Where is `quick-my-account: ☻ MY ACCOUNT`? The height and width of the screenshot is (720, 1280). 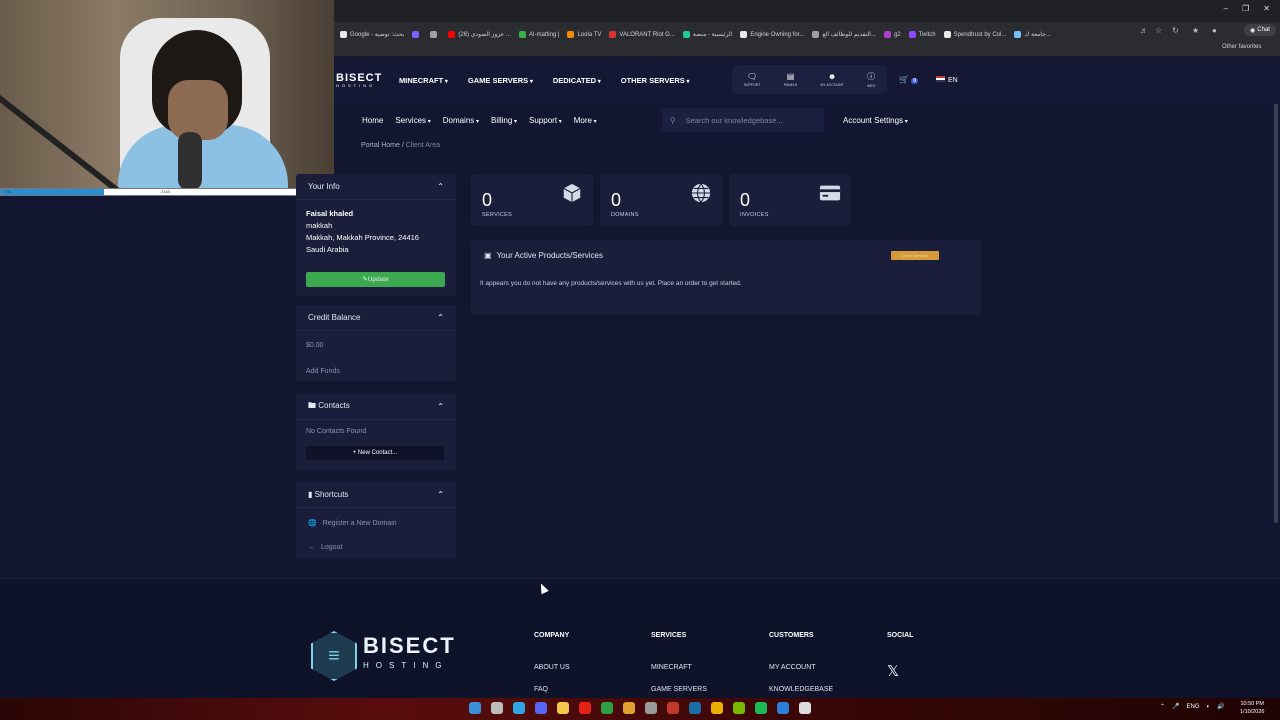 quick-my-account: ☻ MY ACCOUNT is located at coordinates (831, 79).